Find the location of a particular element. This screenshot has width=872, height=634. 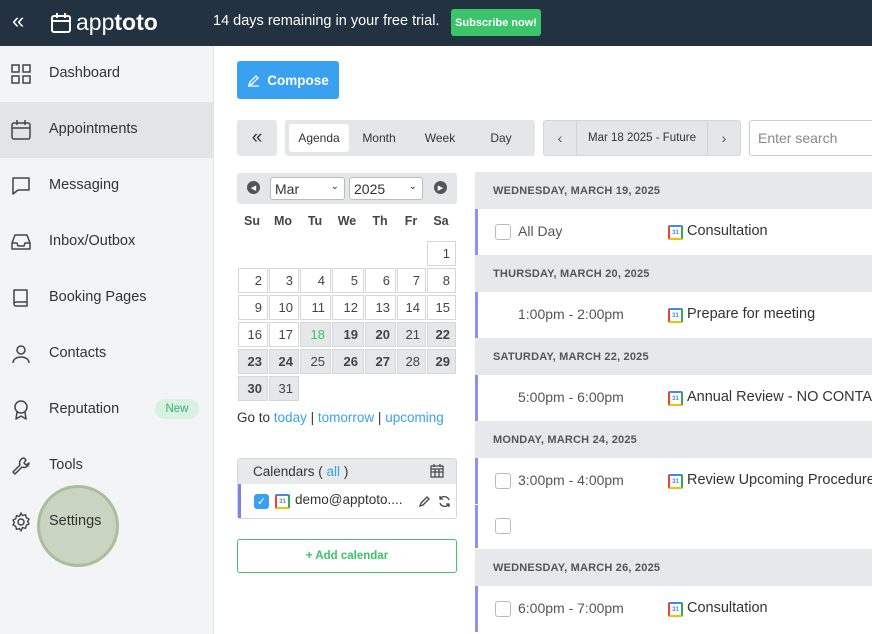

sidebar-item-booking-pages: Booking Pages is located at coordinates (106, 298).